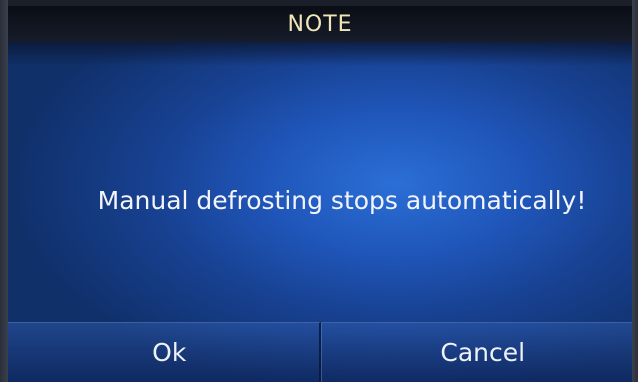 The width and height of the screenshot is (638, 382). I want to click on dialog-title-bar: NOTE, so click(320, 24).